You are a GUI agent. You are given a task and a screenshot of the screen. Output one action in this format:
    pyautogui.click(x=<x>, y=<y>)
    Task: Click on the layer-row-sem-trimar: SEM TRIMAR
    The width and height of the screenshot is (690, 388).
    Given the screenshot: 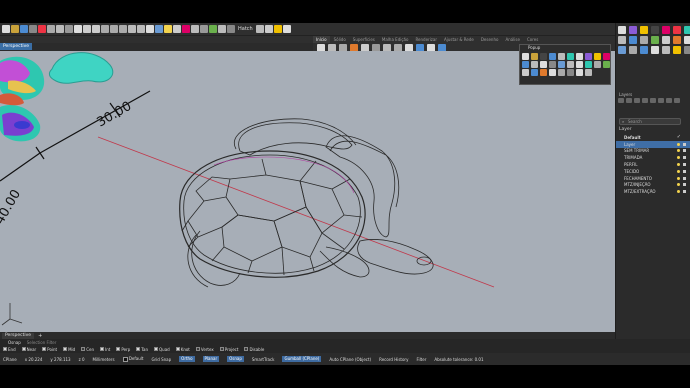 What is the action you would take?
    pyautogui.click(x=653, y=151)
    